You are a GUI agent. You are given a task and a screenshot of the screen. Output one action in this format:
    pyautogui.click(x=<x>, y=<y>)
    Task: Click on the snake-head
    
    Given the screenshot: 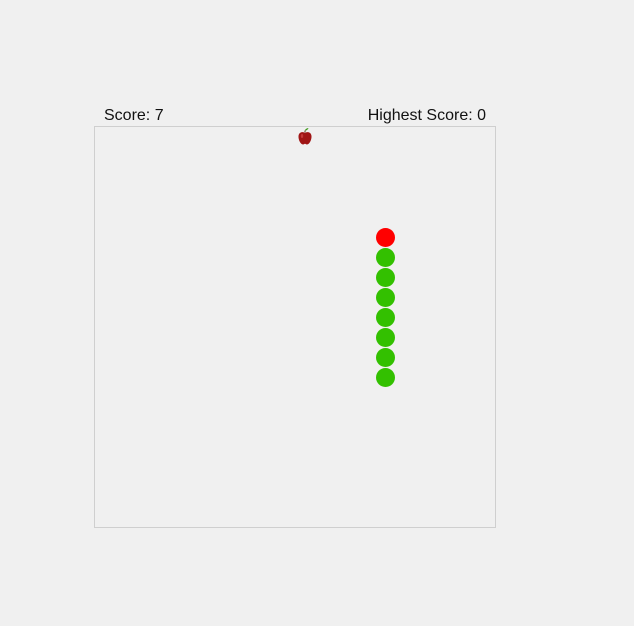 What is the action you would take?
    pyautogui.click(x=385, y=237)
    